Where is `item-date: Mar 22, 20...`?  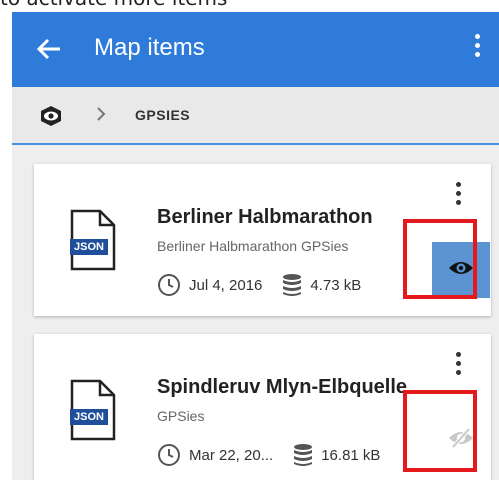
item-date: Mar 22, 20... is located at coordinates (231, 455).